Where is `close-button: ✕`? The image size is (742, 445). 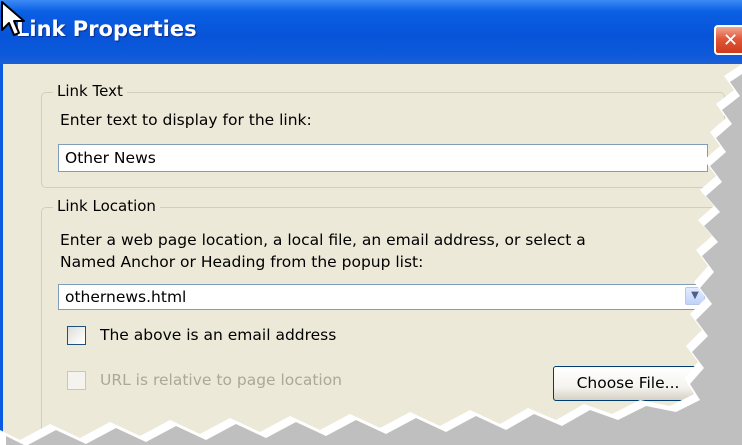 close-button: ✕ is located at coordinates (728, 40).